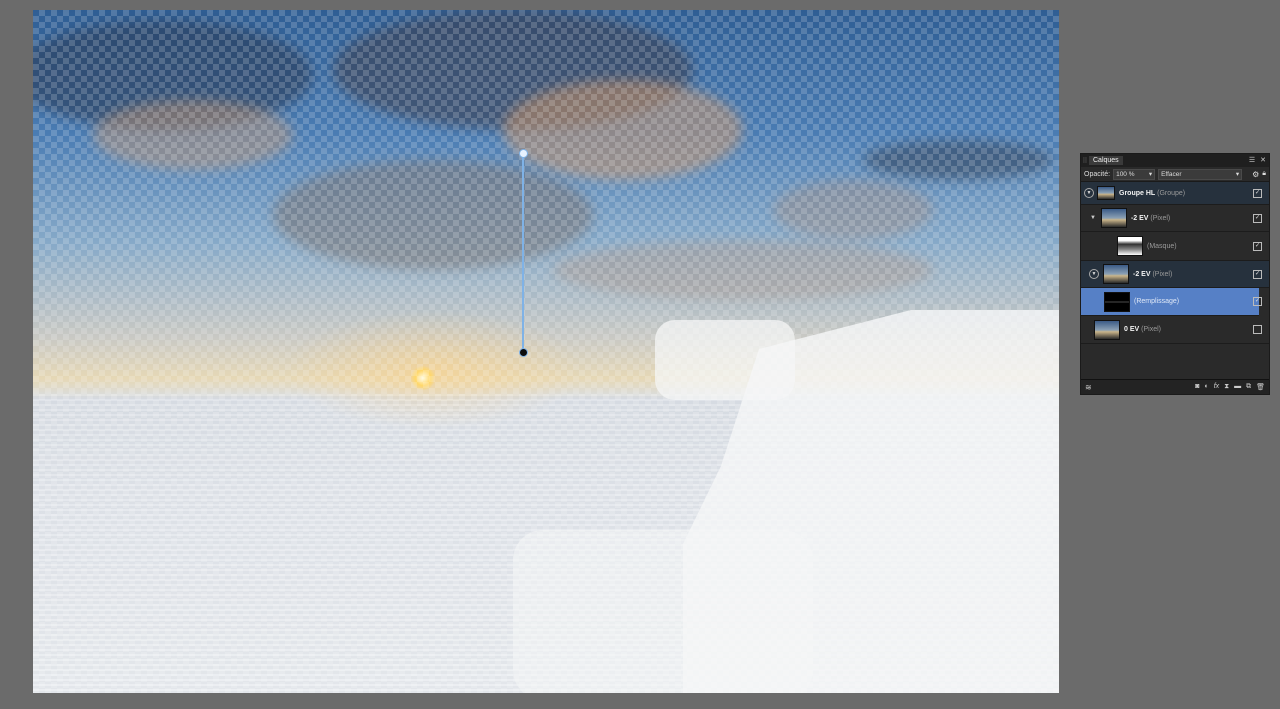  I want to click on group-icon: ▬, so click(1237, 387).